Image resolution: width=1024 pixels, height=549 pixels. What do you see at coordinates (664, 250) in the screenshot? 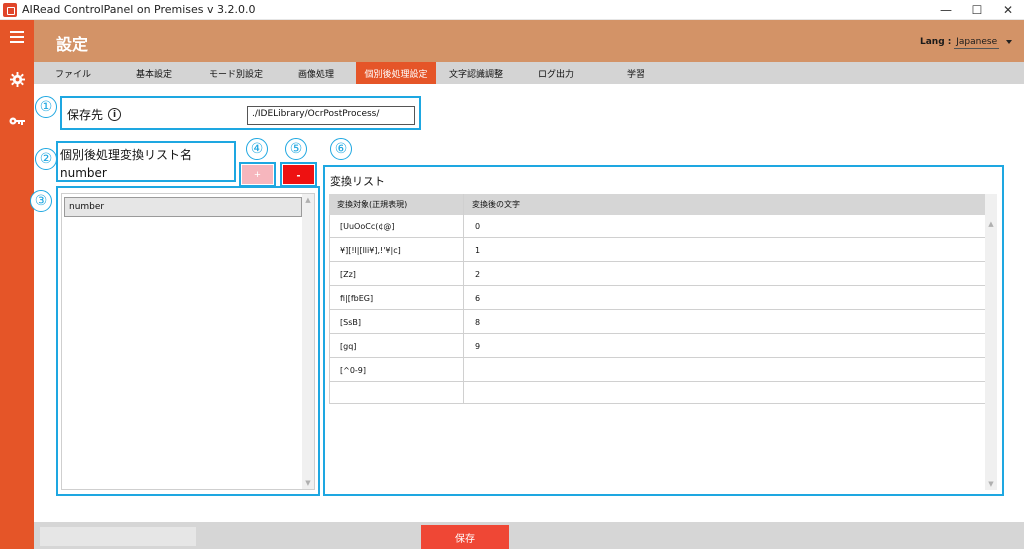
I see `replacement-cell: 1` at bounding box center [664, 250].